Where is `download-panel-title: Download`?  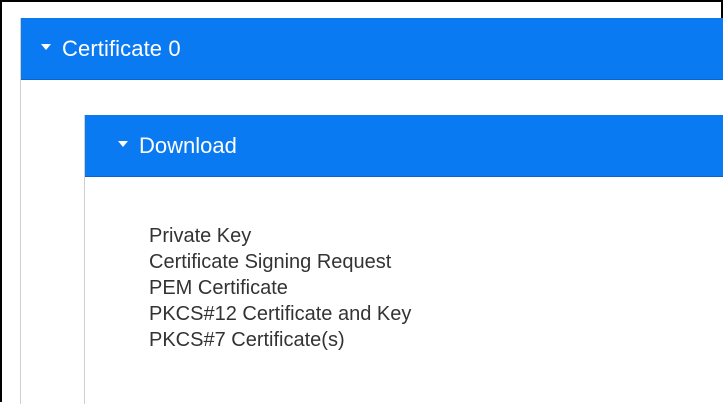 download-panel-title: Download is located at coordinates (188, 145).